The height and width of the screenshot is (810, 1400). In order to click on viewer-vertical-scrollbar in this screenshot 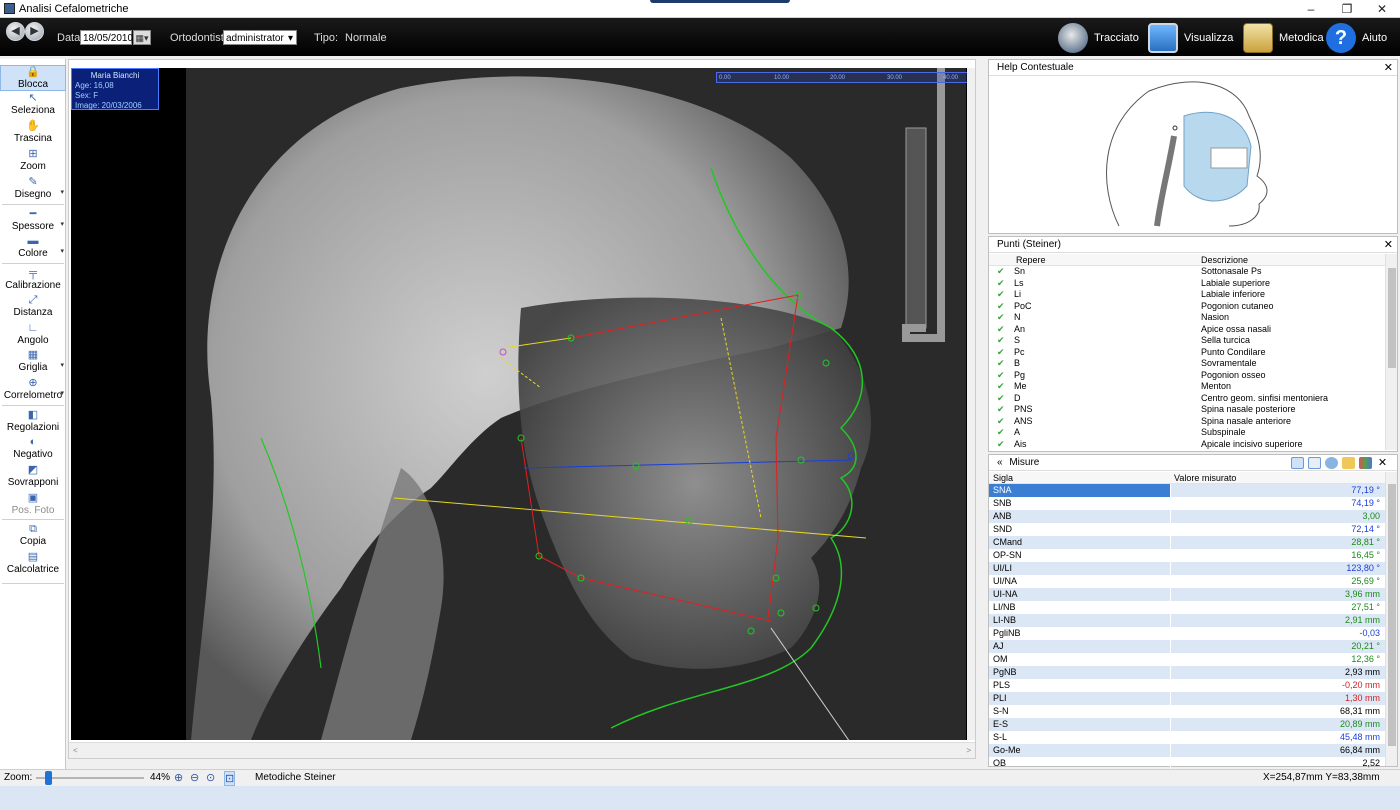, I will do `click(971, 404)`.